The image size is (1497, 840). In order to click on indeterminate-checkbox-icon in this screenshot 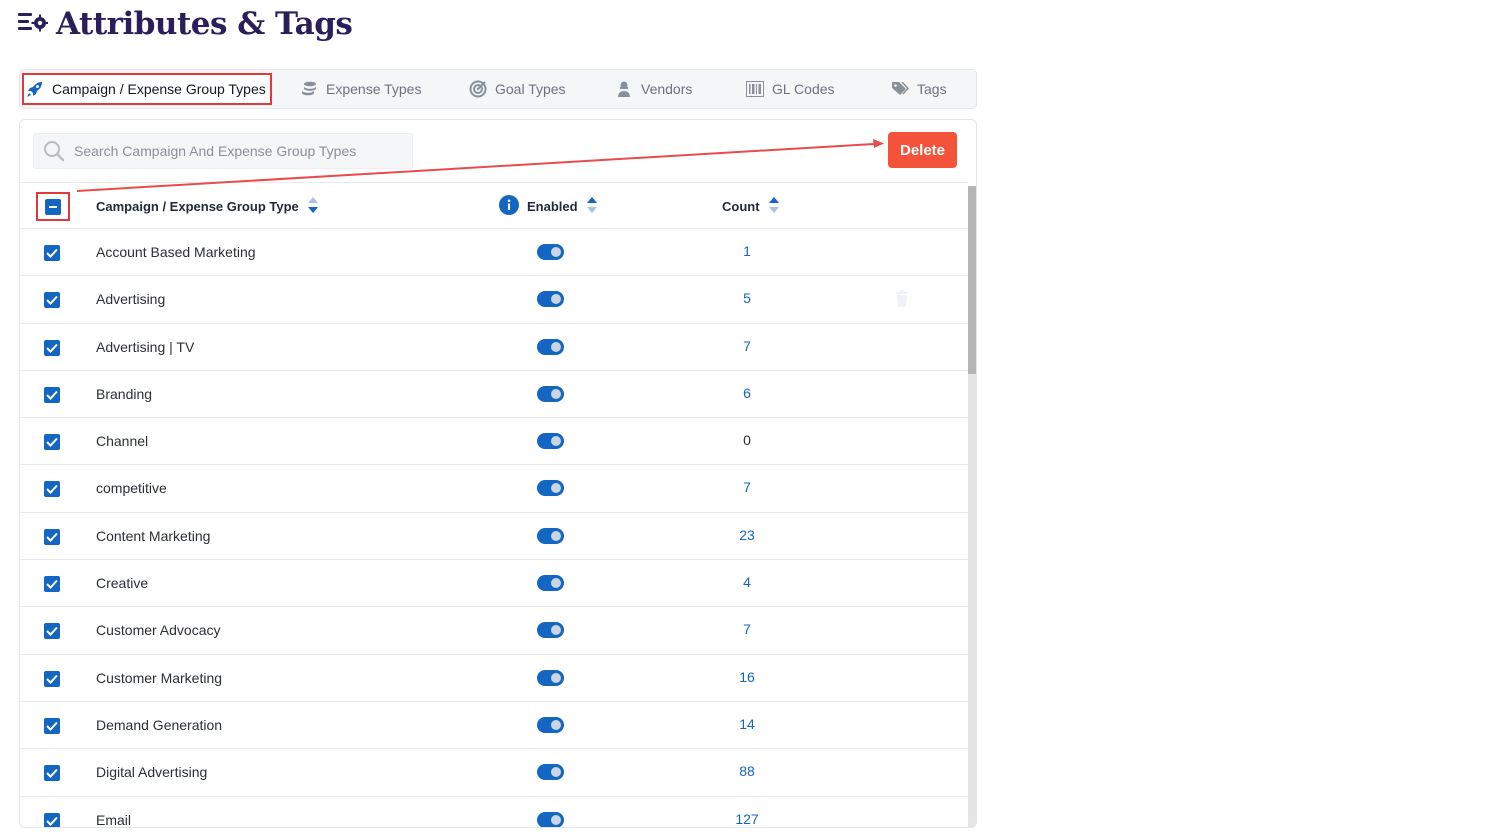, I will do `click(53, 206)`.